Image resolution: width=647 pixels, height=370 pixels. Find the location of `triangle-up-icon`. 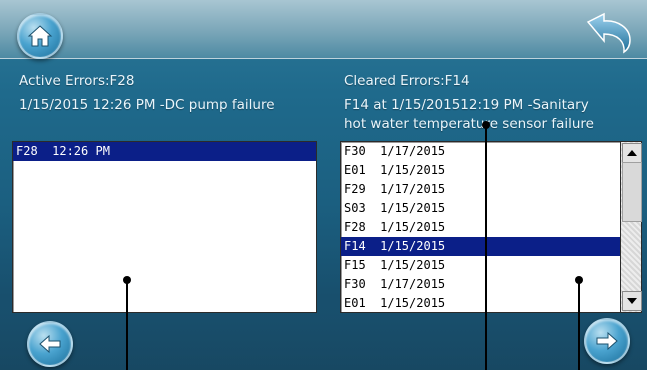

triangle-up-icon is located at coordinates (632, 153).